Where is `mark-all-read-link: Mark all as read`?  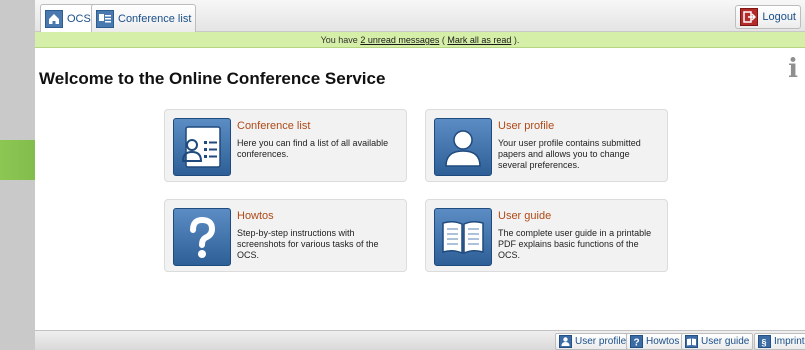
mark-all-read-link: Mark all as read is located at coordinates (479, 40).